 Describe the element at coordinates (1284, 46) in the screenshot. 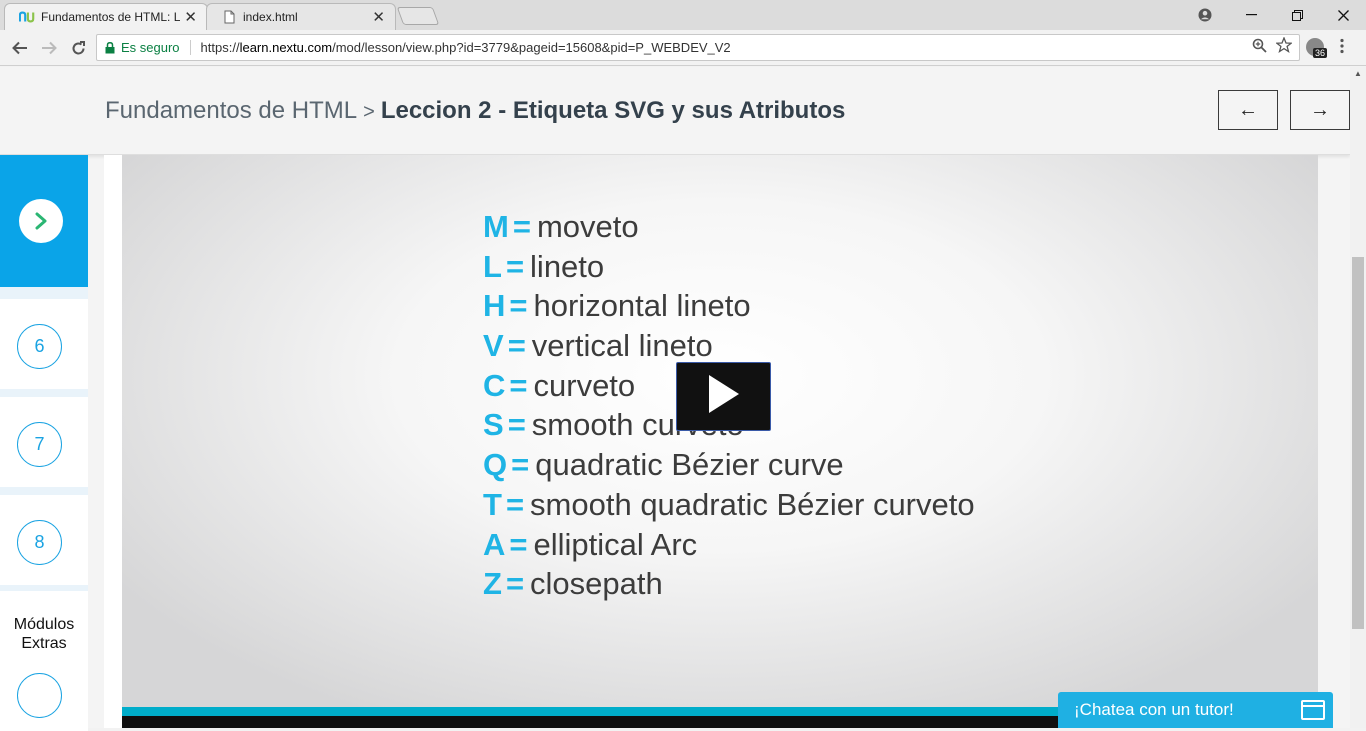

I see `bookmark-star-icon` at that location.